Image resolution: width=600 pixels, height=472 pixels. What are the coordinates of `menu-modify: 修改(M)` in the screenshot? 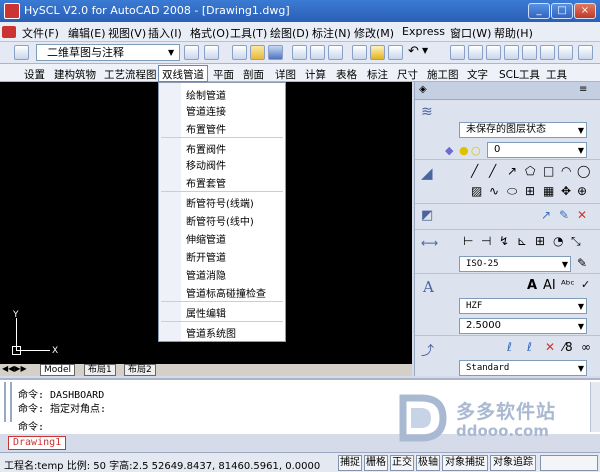 It's located at (374, 33).